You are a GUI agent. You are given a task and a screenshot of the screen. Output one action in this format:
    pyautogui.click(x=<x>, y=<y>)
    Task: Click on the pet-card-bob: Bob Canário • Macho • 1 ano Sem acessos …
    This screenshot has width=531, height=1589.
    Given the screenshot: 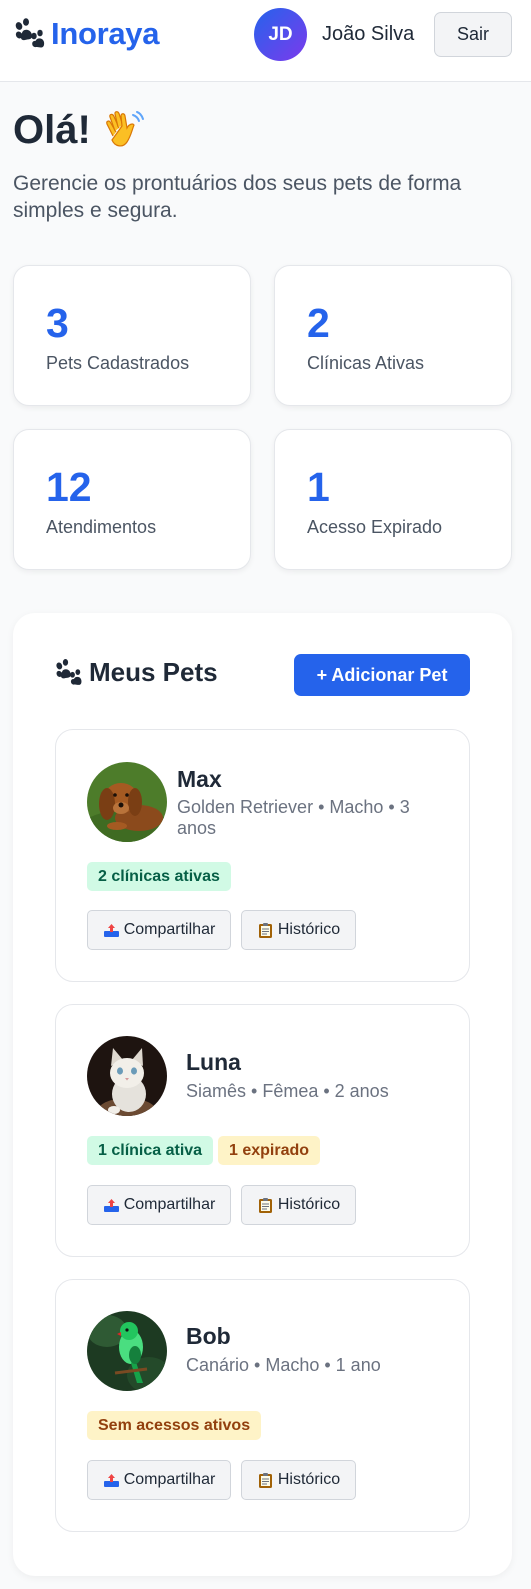 What is the action you would take?
    pyautogui.click(x=262, y=1405)
    